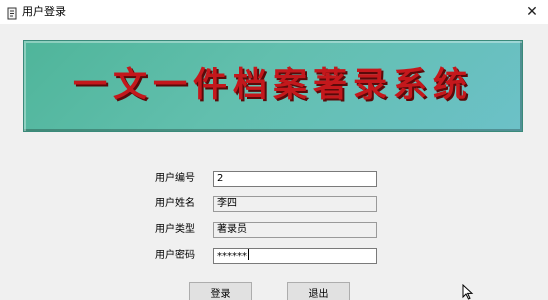 The width and height of the screenshot is (548, 300). I want to click on login-button: 登录, so click(220, 291).